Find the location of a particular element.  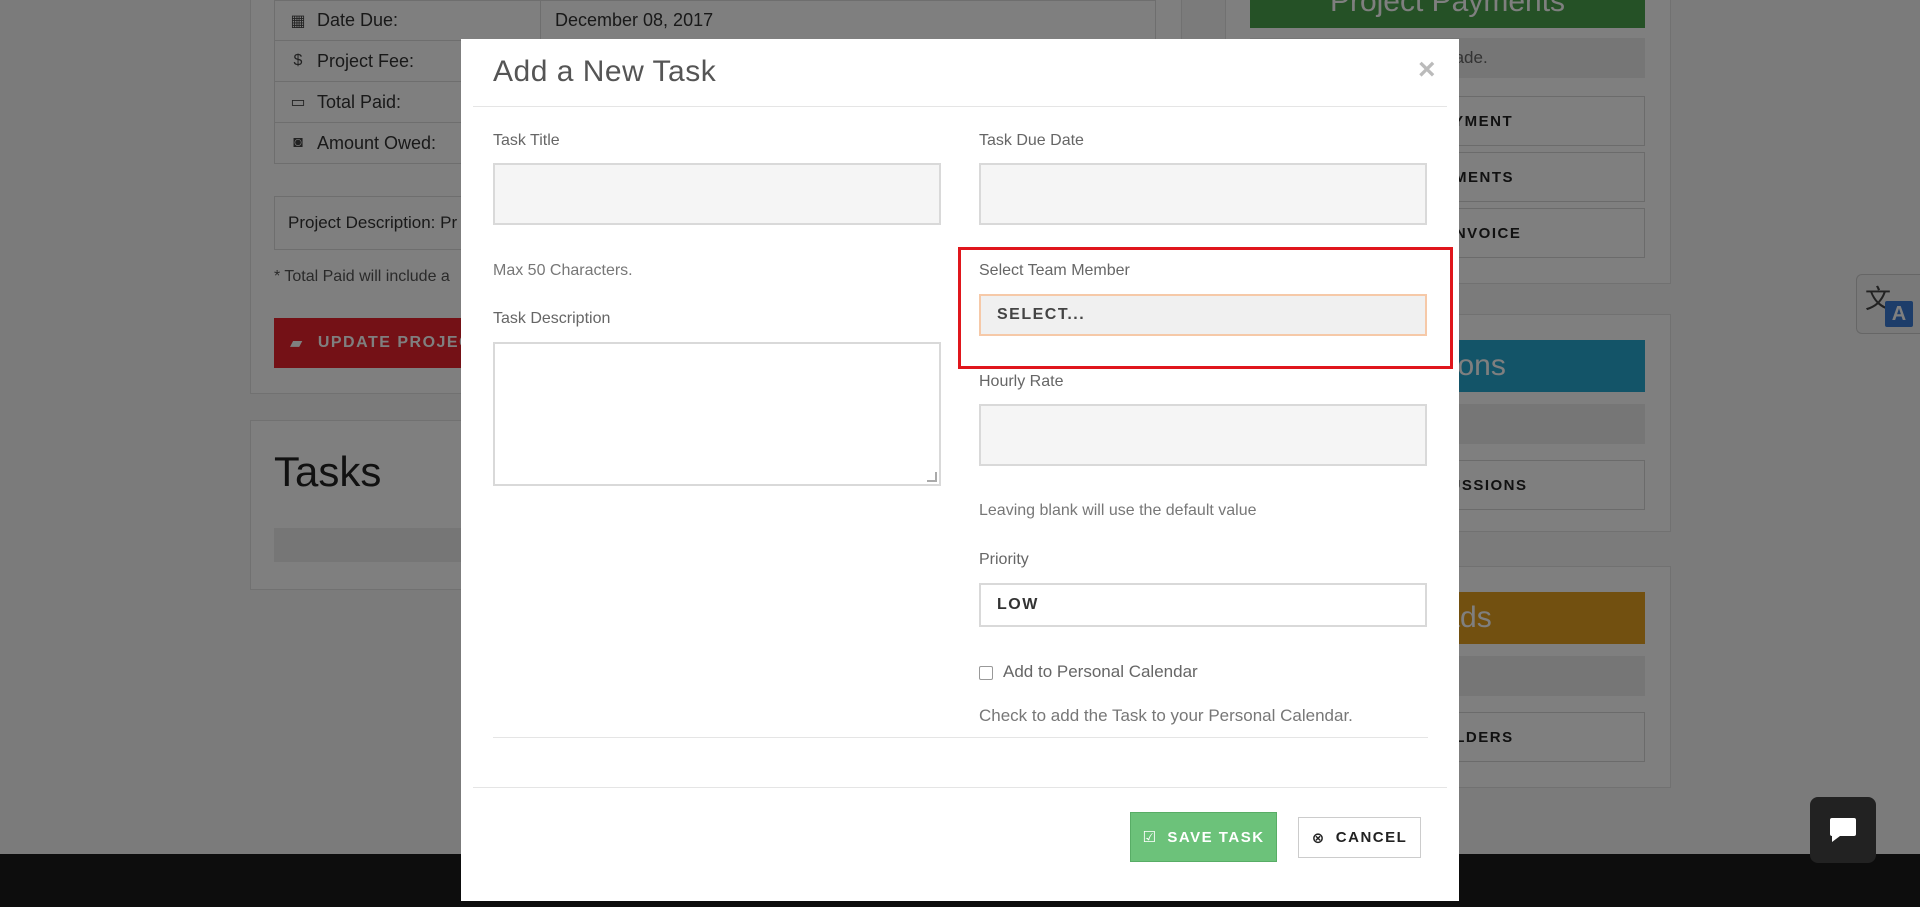

personal-calendar-checkbox is located at coordinates (986, 673).